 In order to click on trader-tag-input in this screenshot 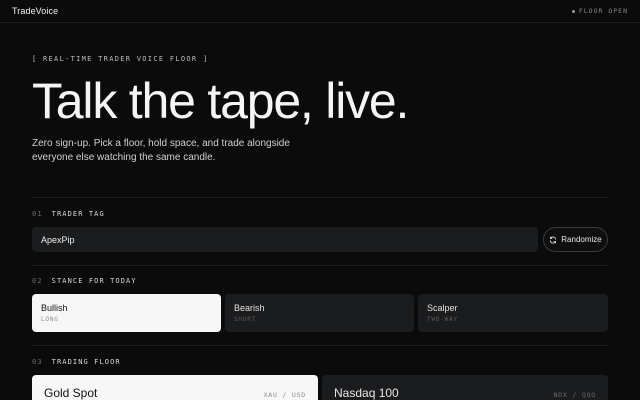, I will do `click(285, 239)`.